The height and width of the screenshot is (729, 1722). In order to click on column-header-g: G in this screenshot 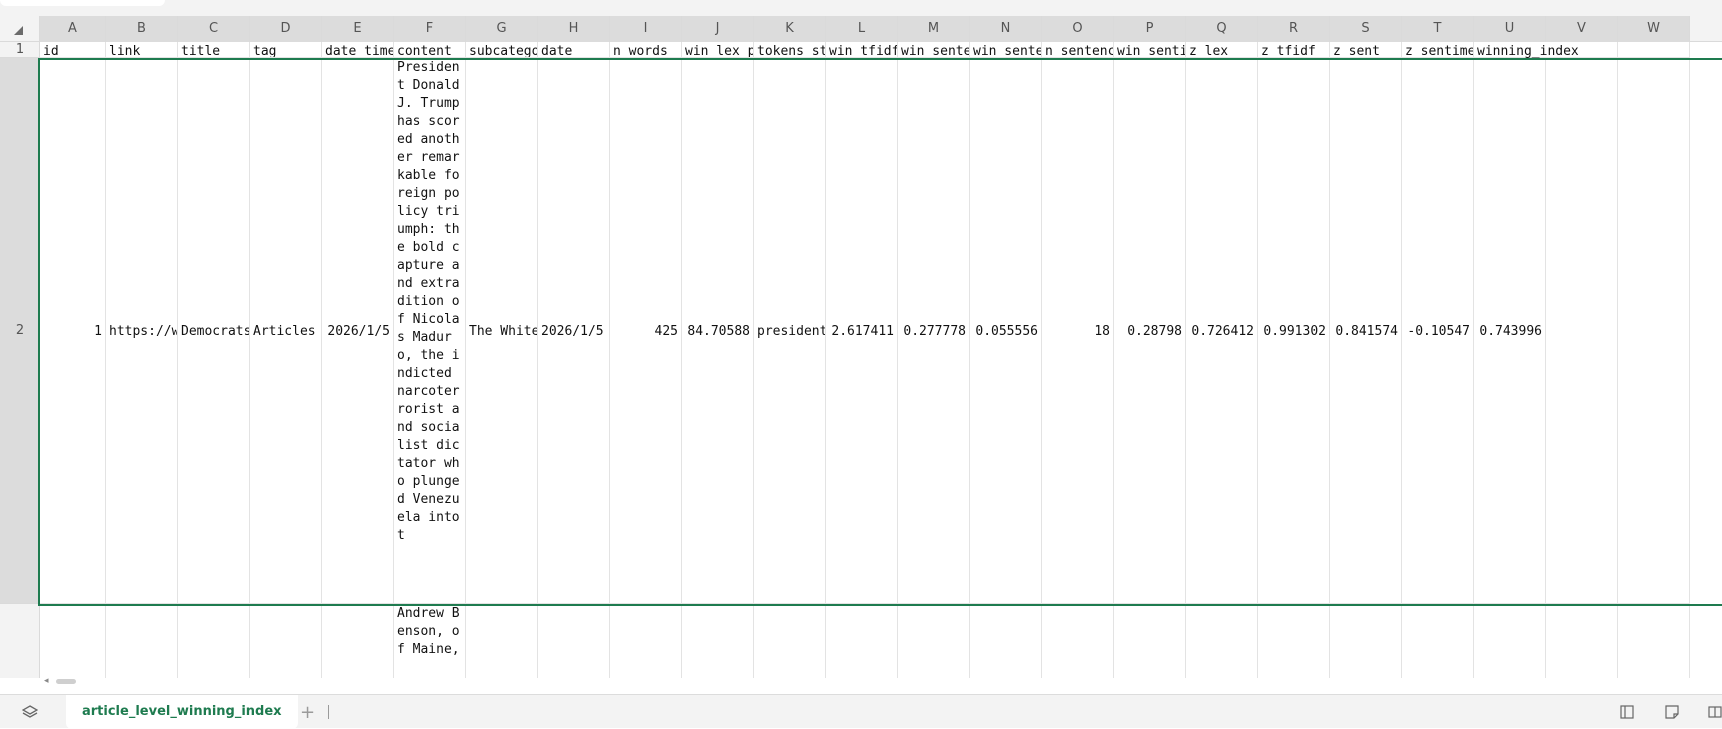, I will do `click(502, 29)`.